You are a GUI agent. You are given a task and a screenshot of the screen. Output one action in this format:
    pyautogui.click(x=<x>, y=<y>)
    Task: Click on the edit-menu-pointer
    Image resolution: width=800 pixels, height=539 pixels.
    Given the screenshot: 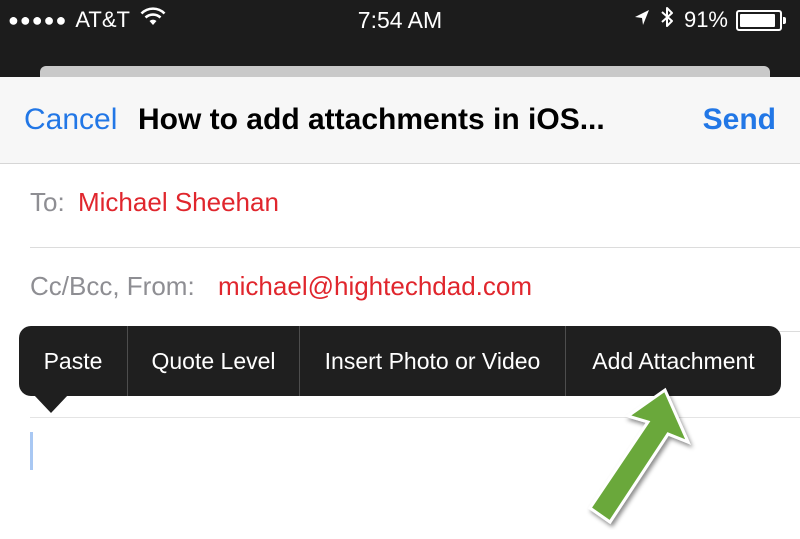 What is the action you would take?
    pyautogui.click(x=51, y=404)
    